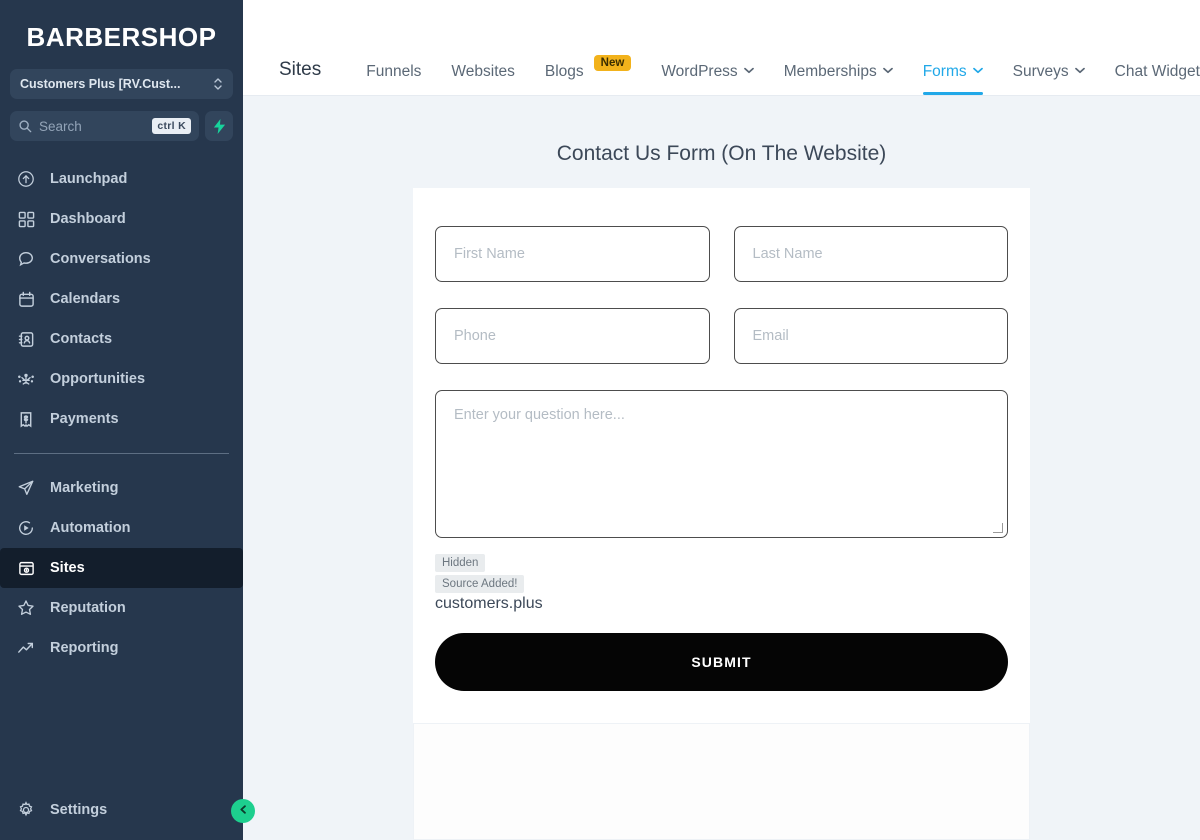 The width and height of the screenshot is (1200, 840). What do you see at coordinates (79, 810) in the screenshot?
I see `sidebar-item-label: Settings` at bounding box center [79, 810].